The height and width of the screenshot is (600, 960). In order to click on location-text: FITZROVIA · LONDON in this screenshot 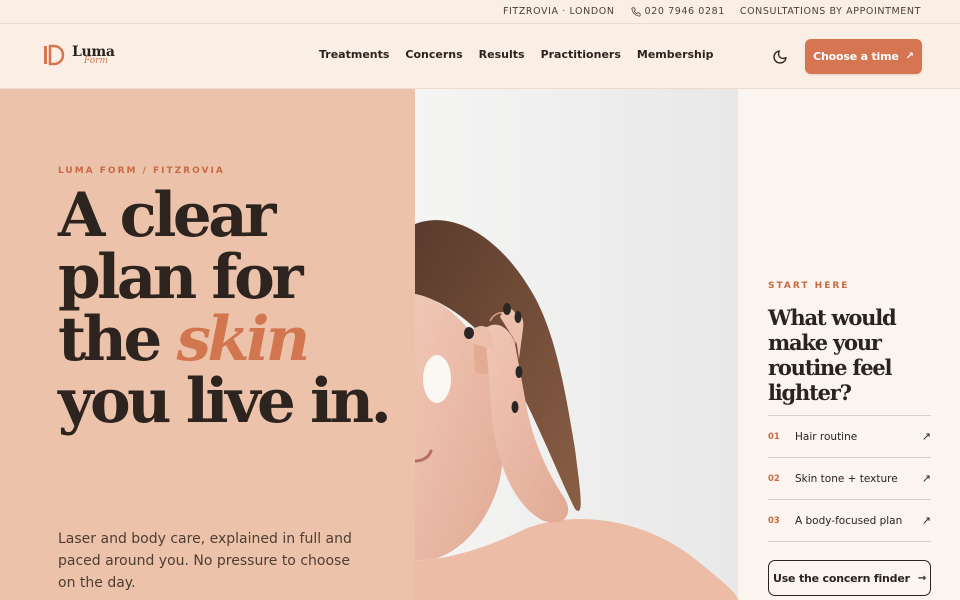, I will do `click(558, 11)`.